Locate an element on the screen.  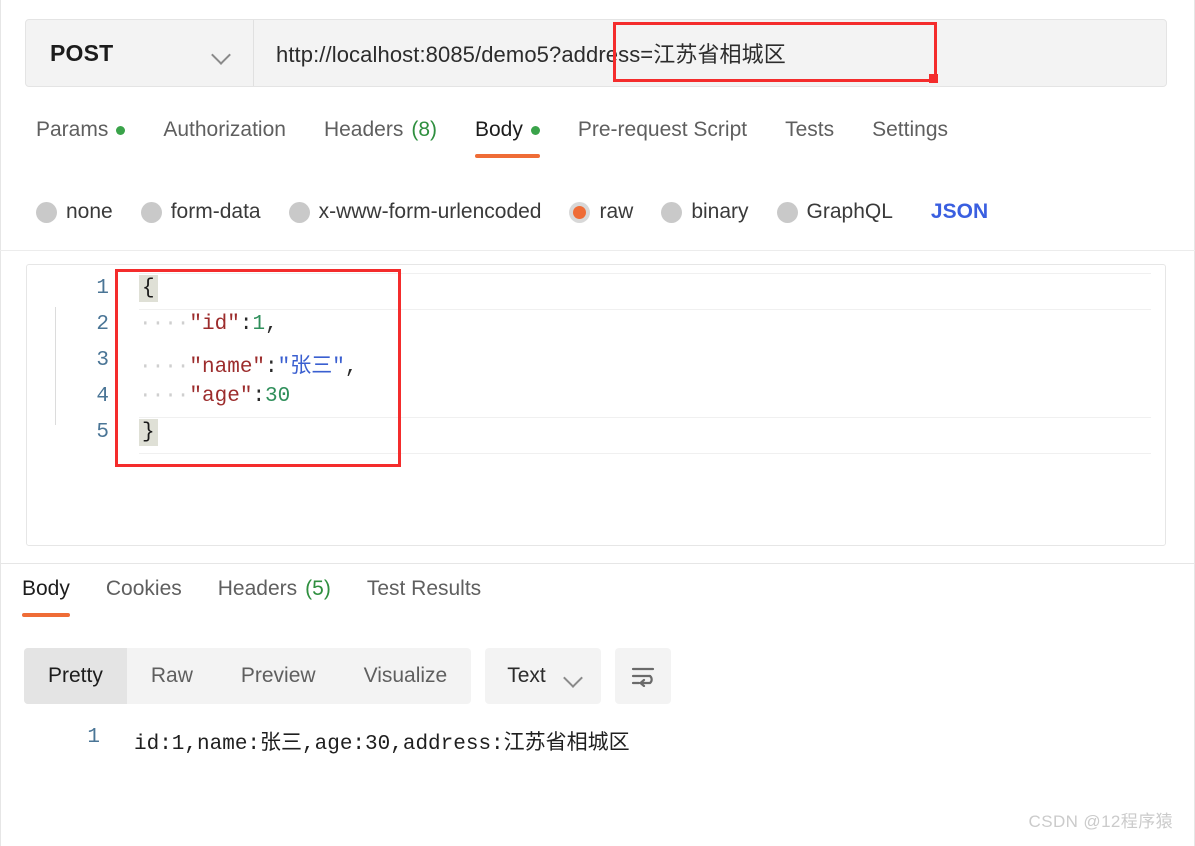
tab-body: Body is located at coordinates (507, 137).